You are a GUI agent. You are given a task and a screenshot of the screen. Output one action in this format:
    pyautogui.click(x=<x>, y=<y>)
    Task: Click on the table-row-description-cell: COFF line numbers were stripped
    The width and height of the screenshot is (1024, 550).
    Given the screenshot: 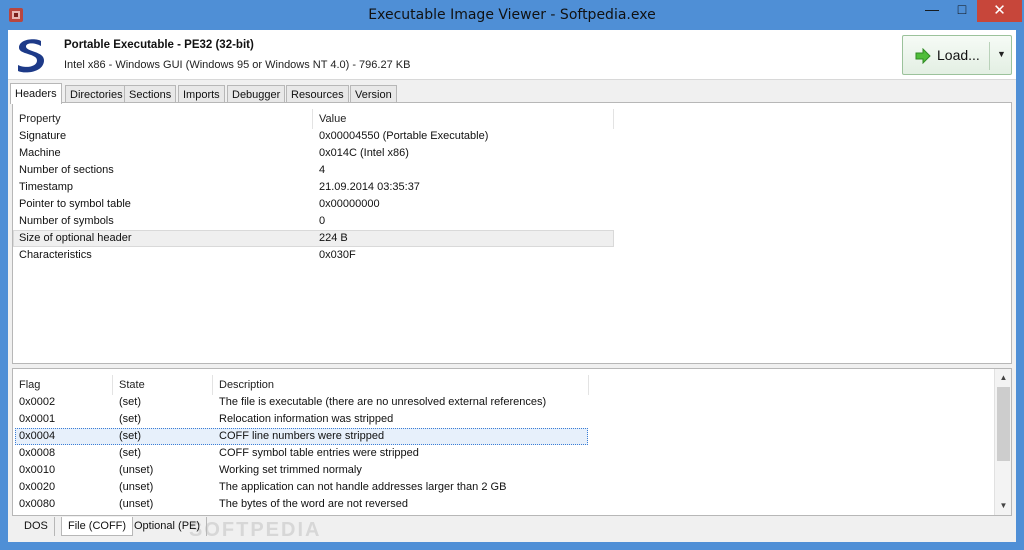 What is the action you would take?
    pyautogui.click(x=493, y=436)
    